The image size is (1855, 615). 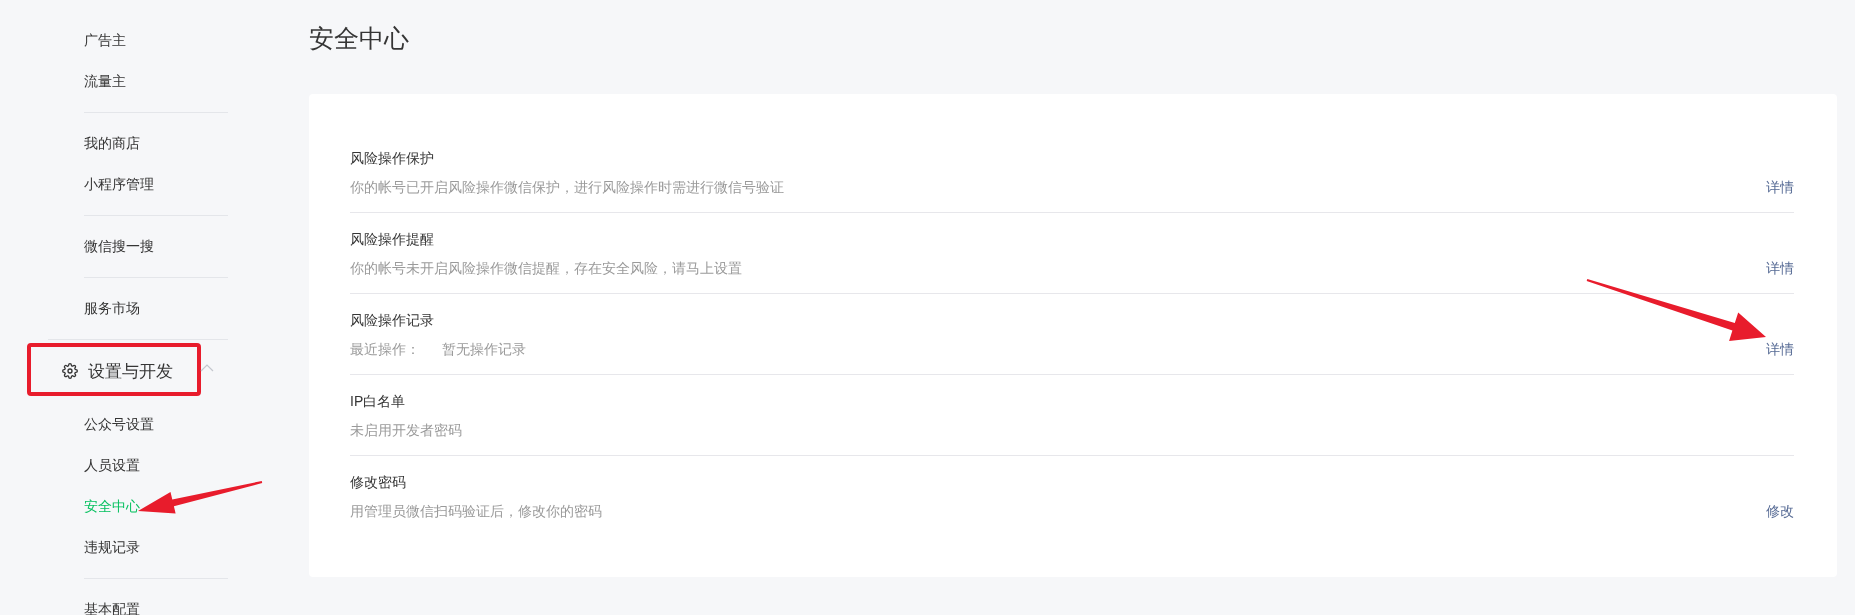 What do you see at coordinates (172, 246) in the screenshot?
I see `sidebar-item: 微信搜一搜` at bounding box center [172, 246].